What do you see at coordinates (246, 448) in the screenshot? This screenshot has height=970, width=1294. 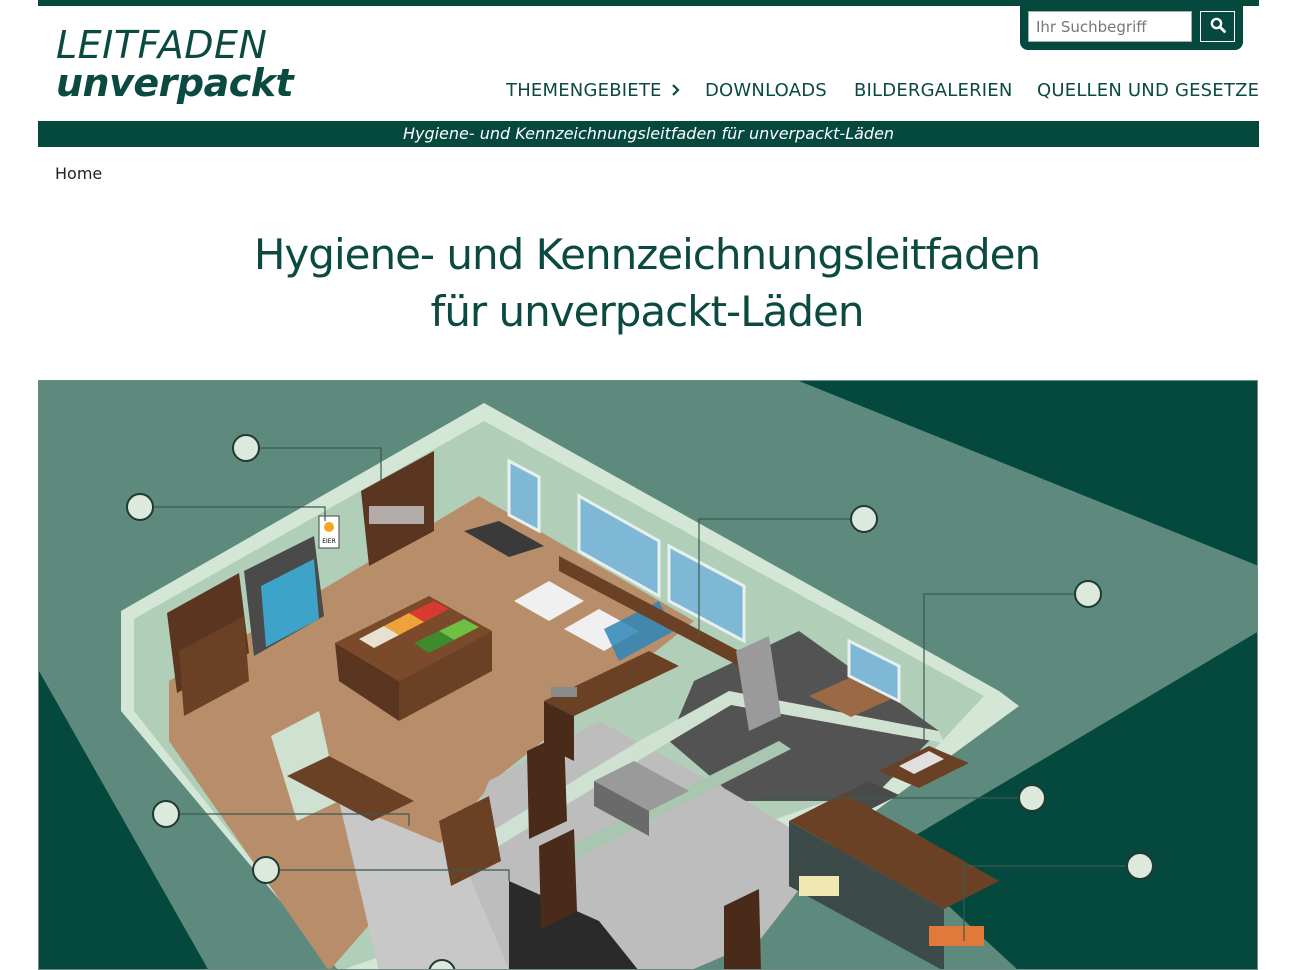 I see `hotspot-bulk-dispensers` at bounding box center [246, 448].